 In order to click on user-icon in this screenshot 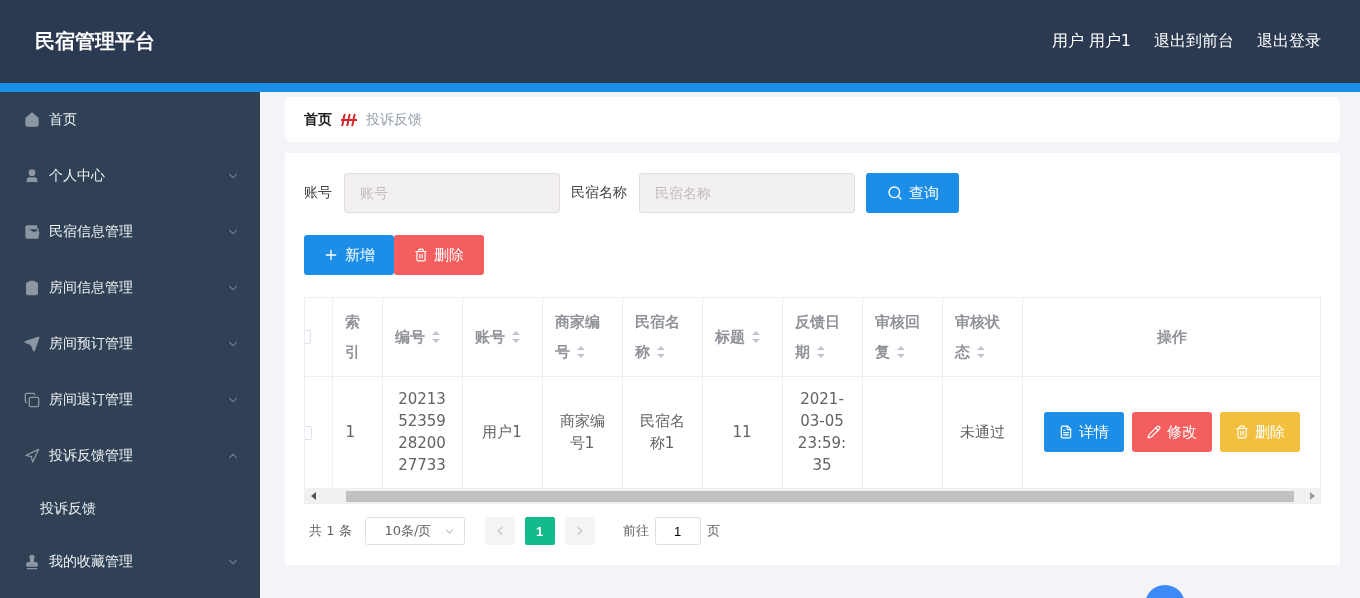, I will do `click(32, 176)`.